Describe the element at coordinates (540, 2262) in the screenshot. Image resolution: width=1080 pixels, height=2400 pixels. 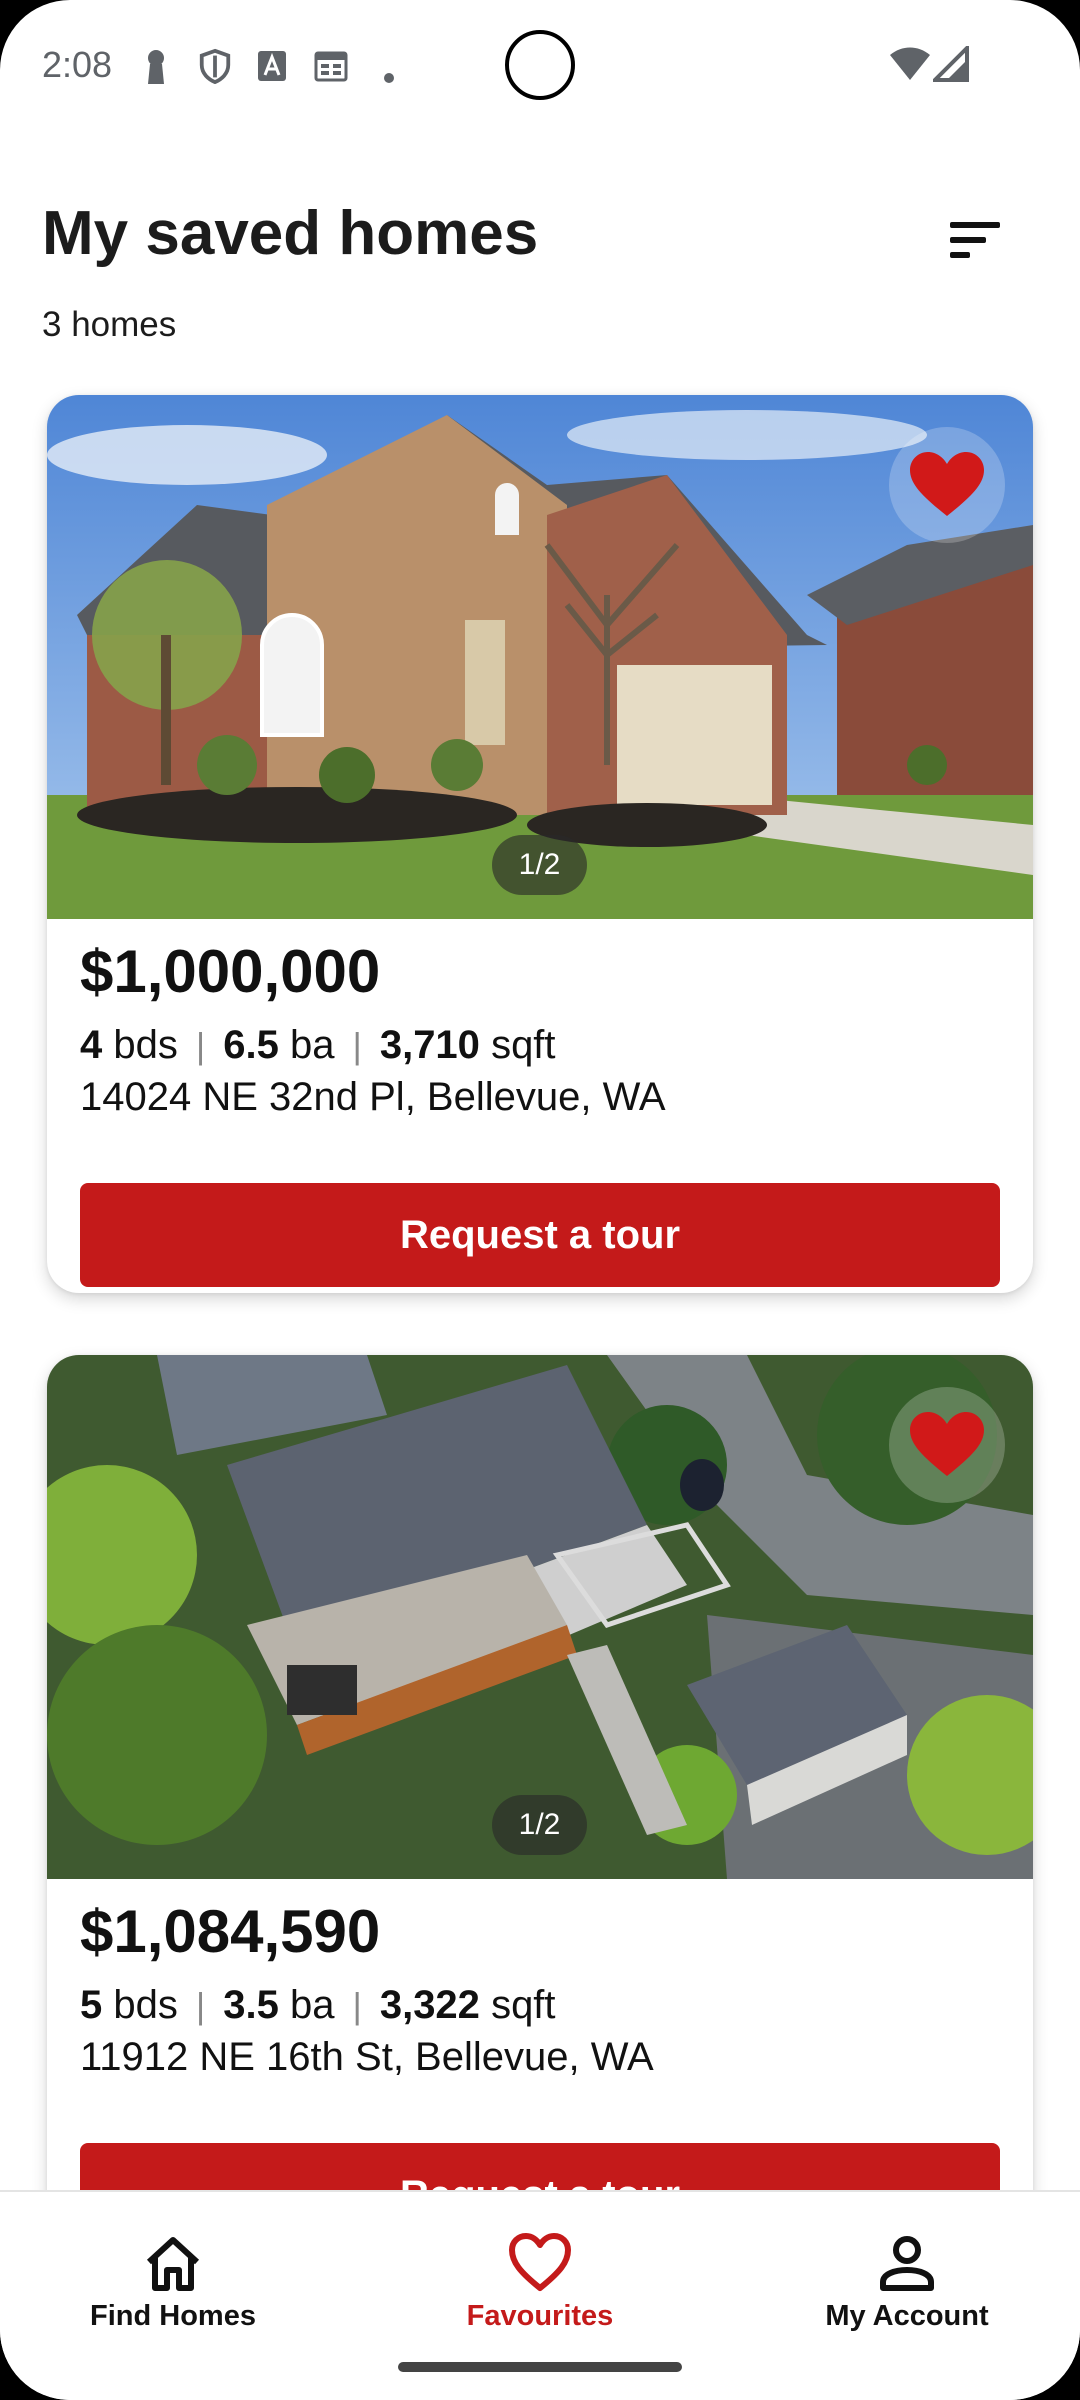
I see `heart-outline-icon` at that location.